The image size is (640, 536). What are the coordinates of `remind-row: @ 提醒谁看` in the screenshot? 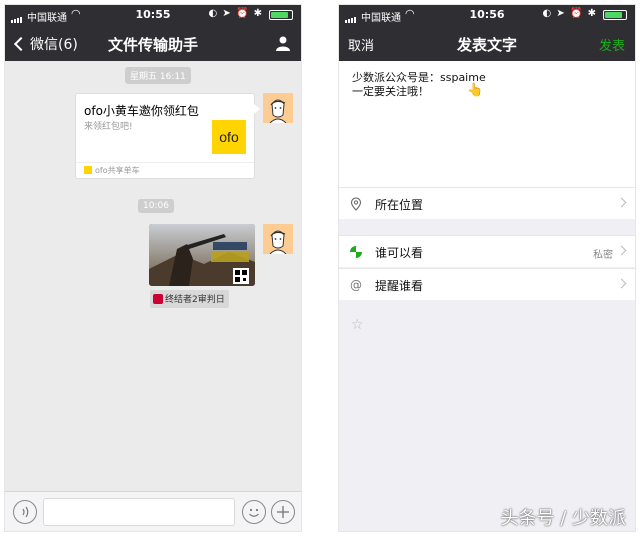 It's located at (487, 284).